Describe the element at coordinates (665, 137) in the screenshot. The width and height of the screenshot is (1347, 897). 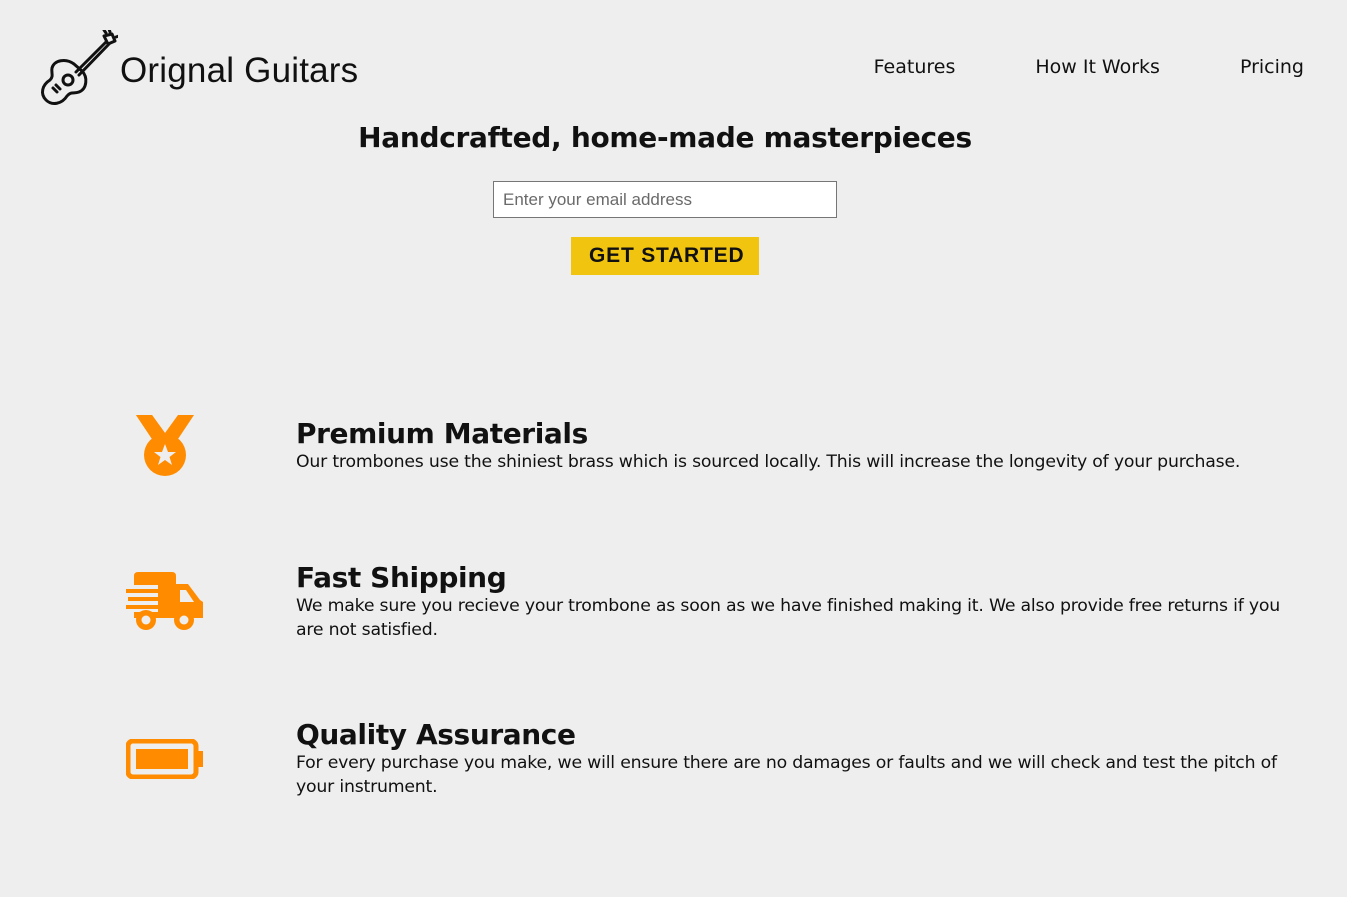
I see `hero-title: Handcrafted, home-made masterpieces` at that location.